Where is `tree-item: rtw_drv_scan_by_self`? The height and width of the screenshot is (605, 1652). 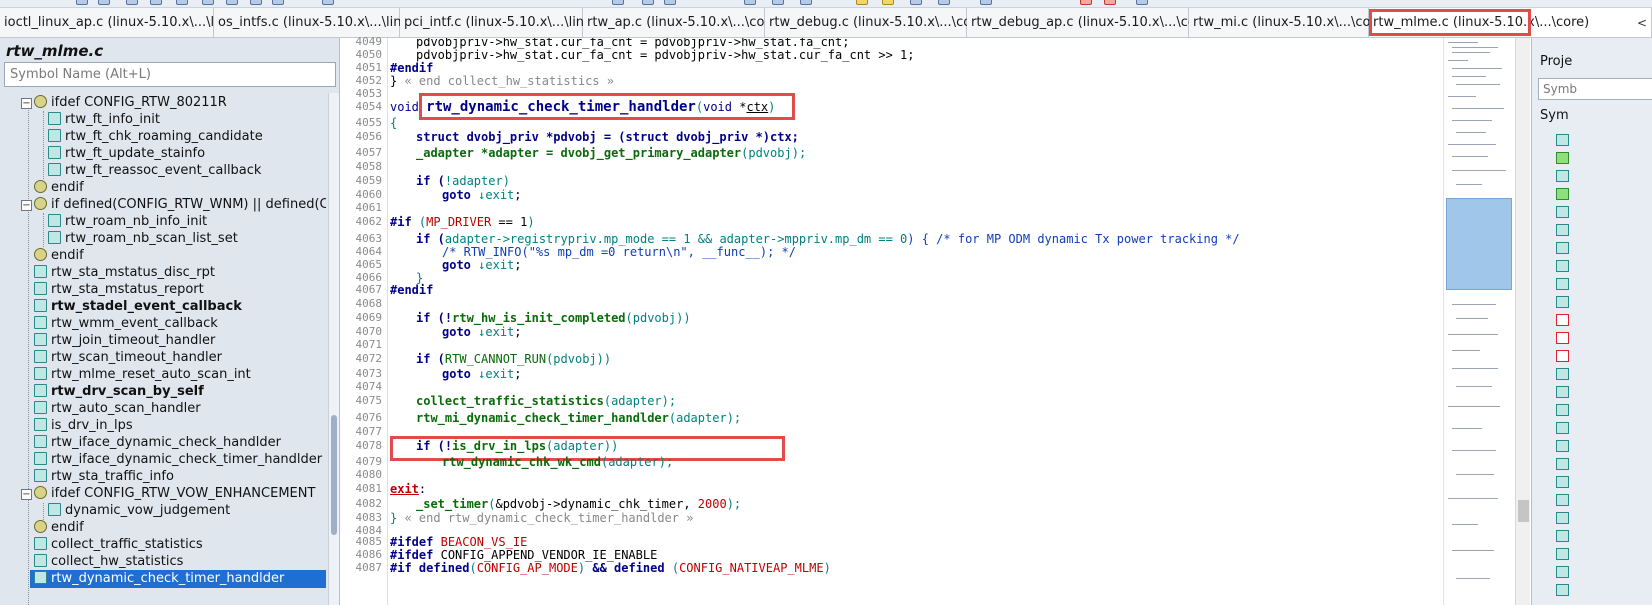
tree-item: rtw_drv_scan_by_self is located at coordinates (119, 392).